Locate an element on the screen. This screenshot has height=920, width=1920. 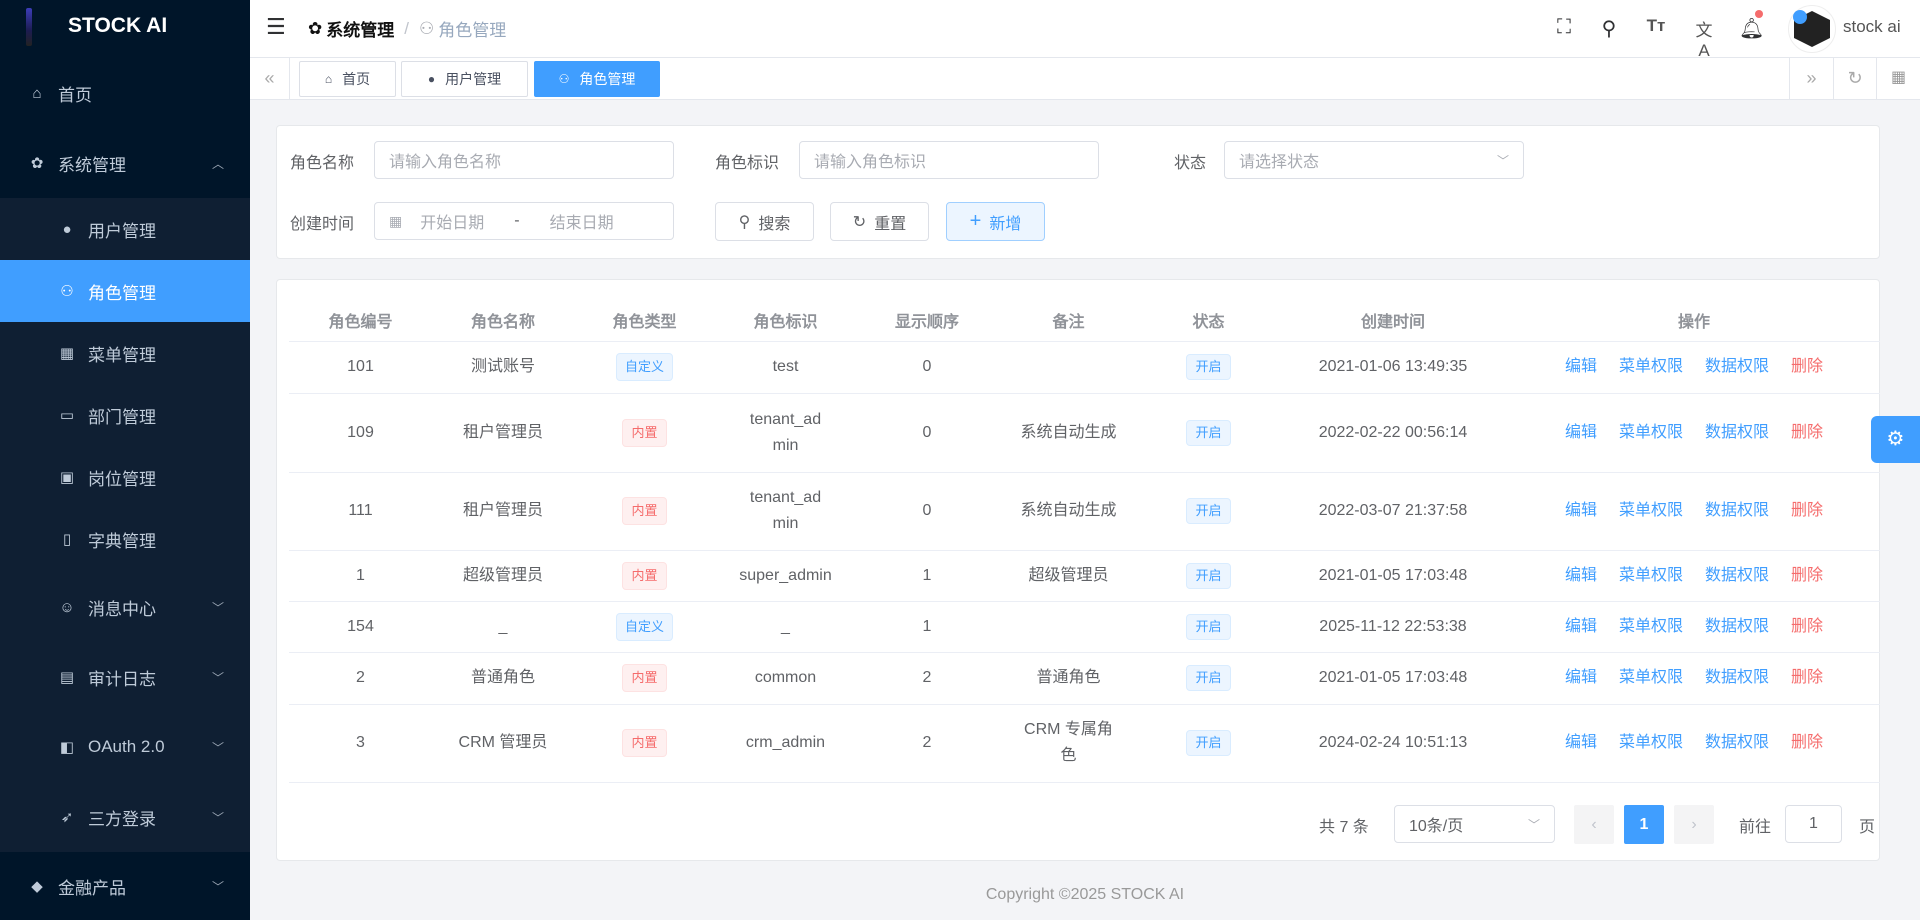
sidebar-item-4: ▦ 菜单管理 is located at coordinates (125, 353).